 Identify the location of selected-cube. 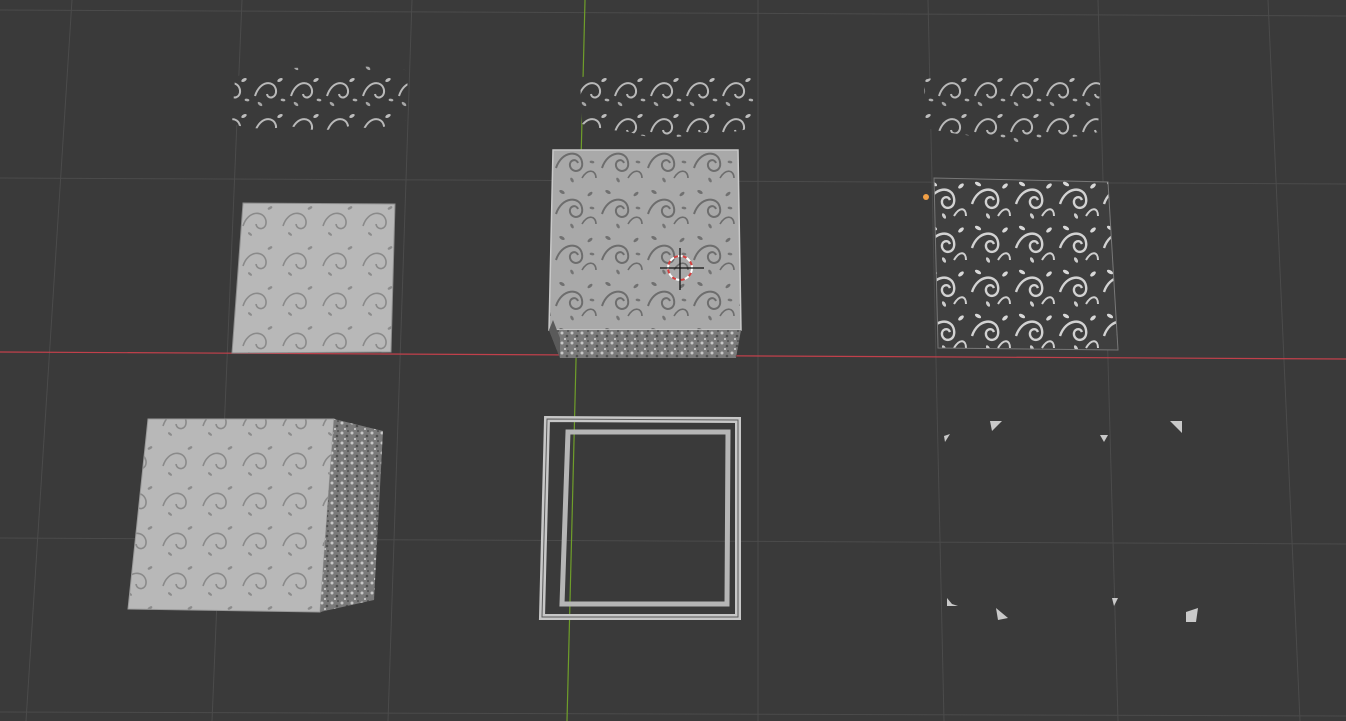
(645, 253).